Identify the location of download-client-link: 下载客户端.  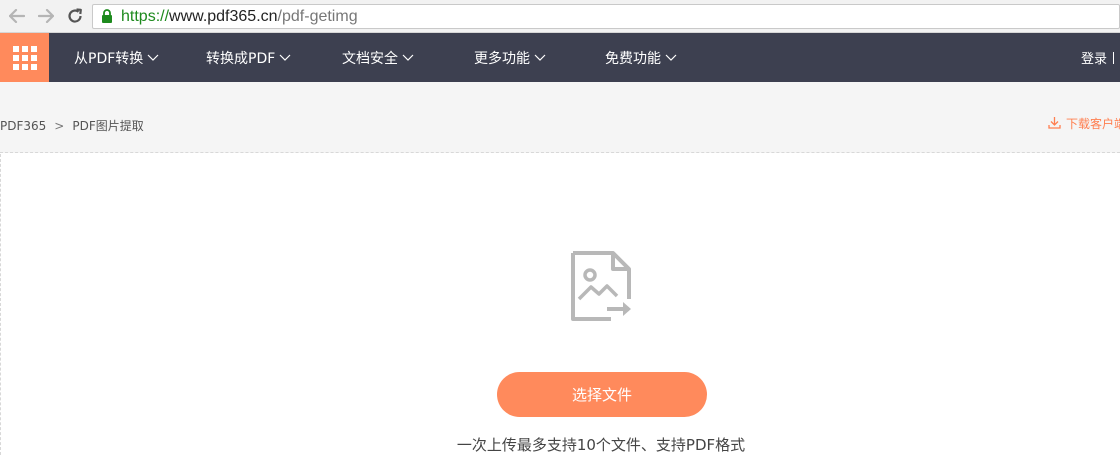
(1084, 123).